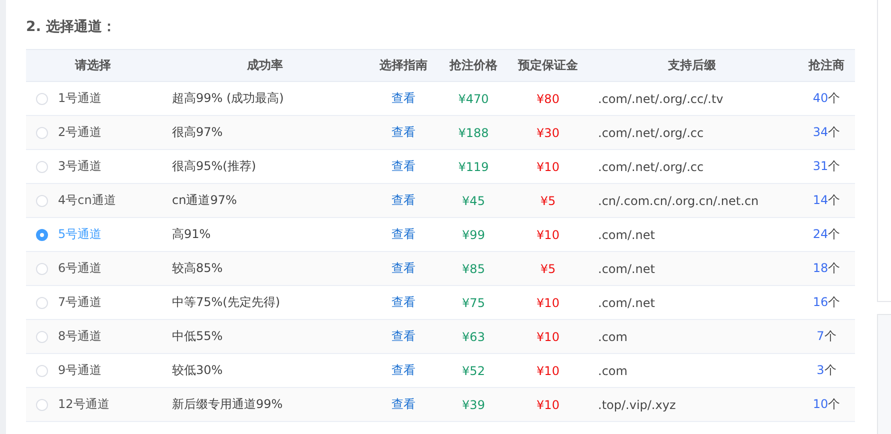 The image size is (891, 434). I want to click on price-text: ¥75, so click(473, 303).